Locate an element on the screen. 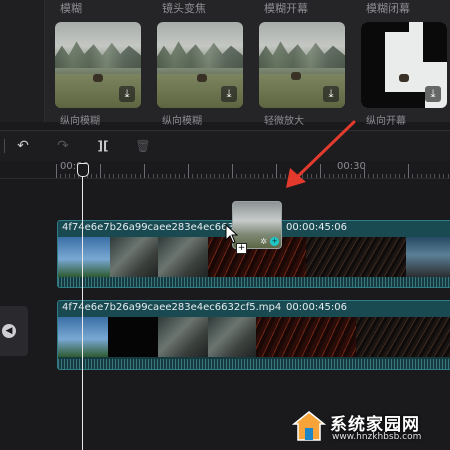 The width and height of the screenshot is (450, 450). watermark-url: www.hnzkhbsb.com is located at coordinates (377, 437).